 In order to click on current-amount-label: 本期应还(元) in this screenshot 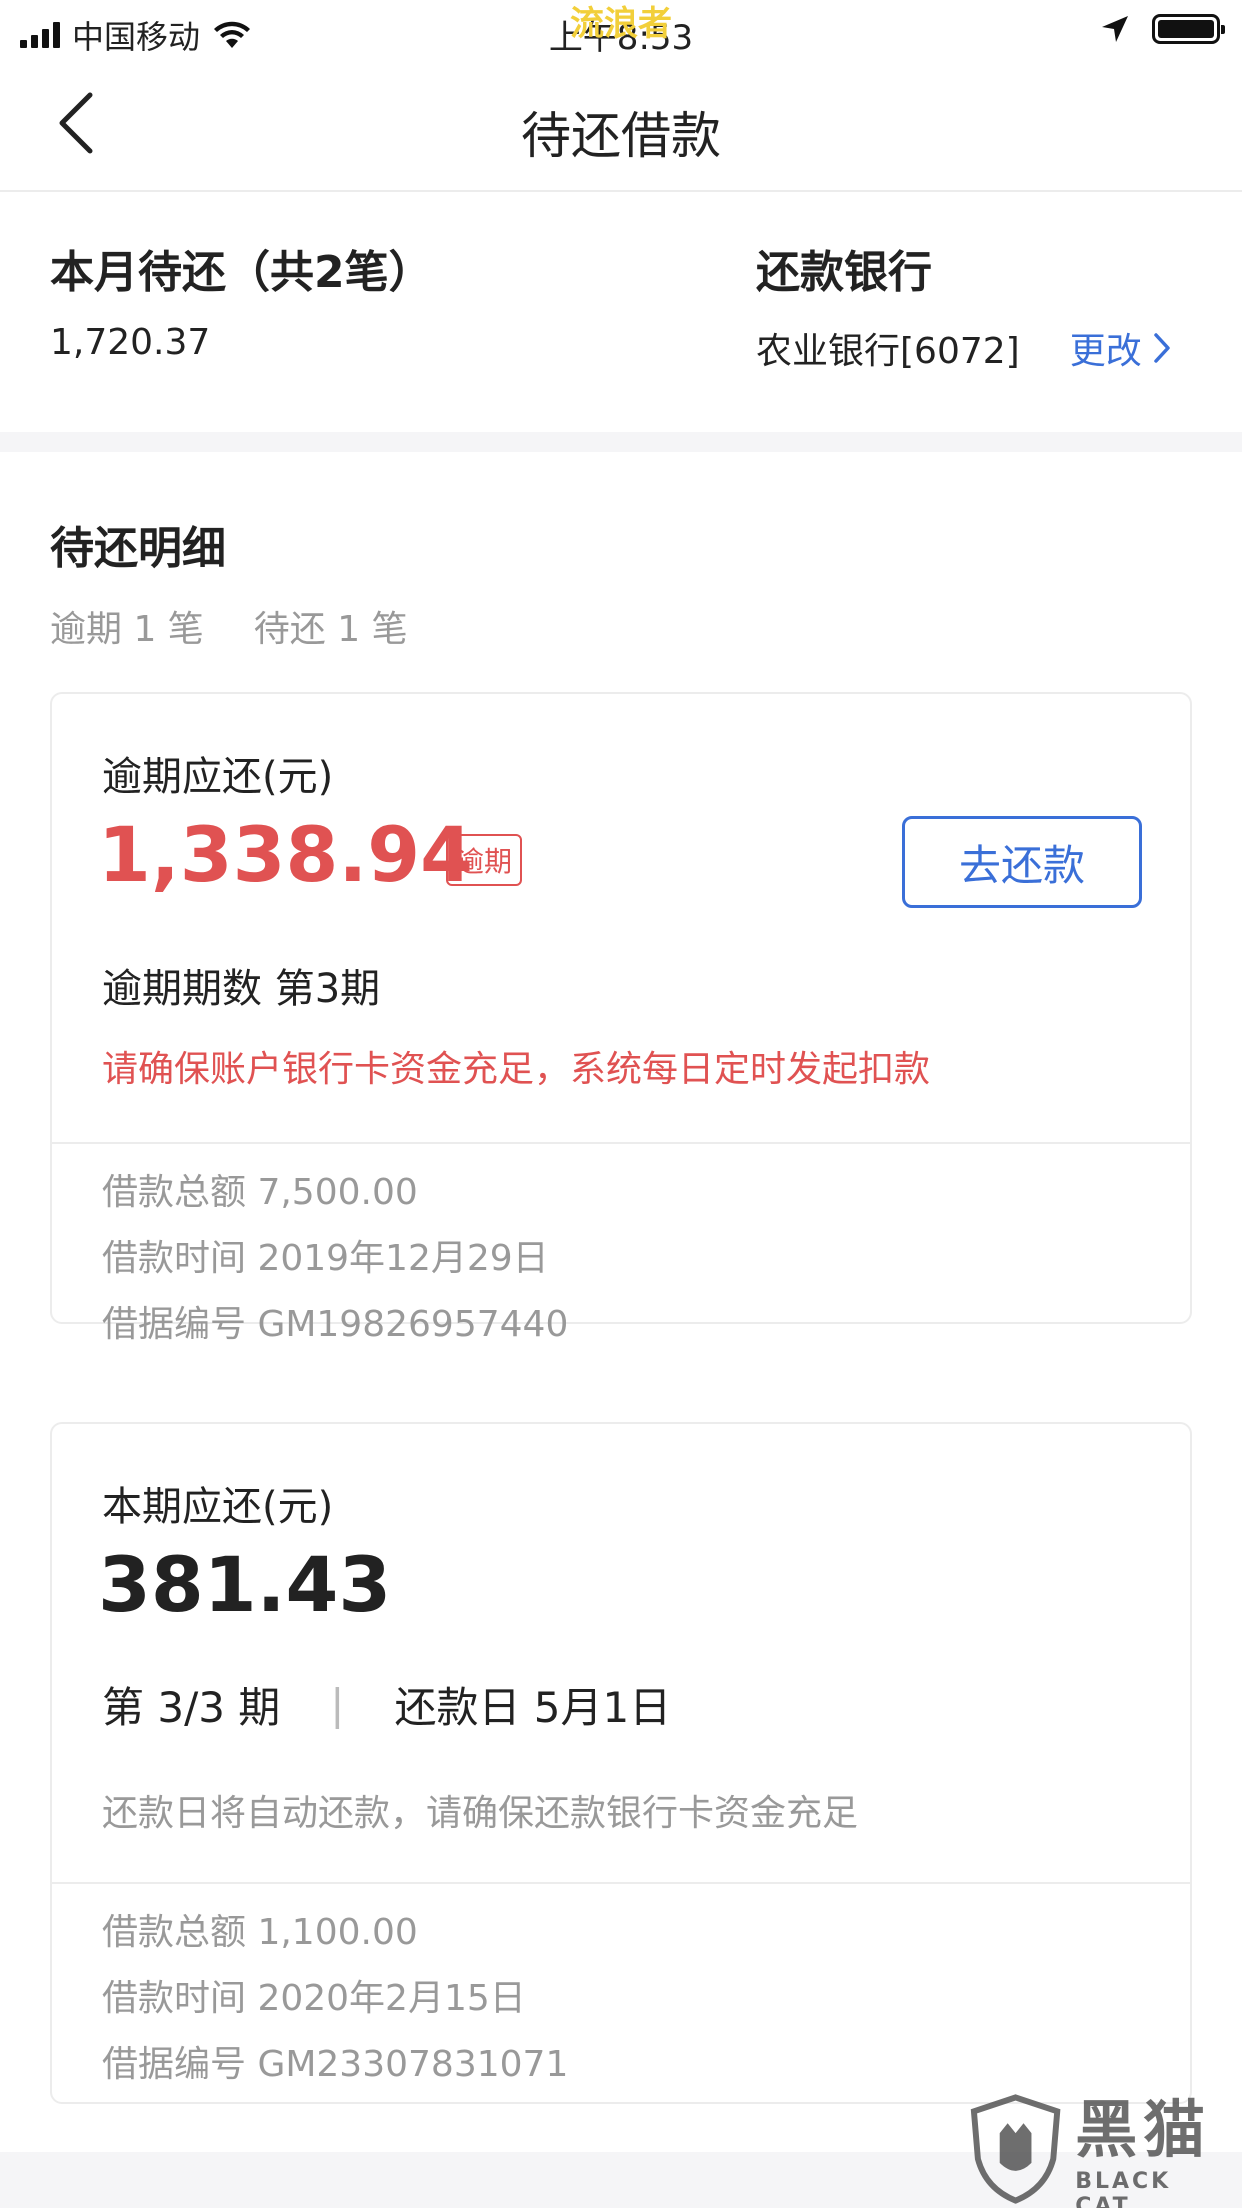, I will do `click(218, 1507)`.